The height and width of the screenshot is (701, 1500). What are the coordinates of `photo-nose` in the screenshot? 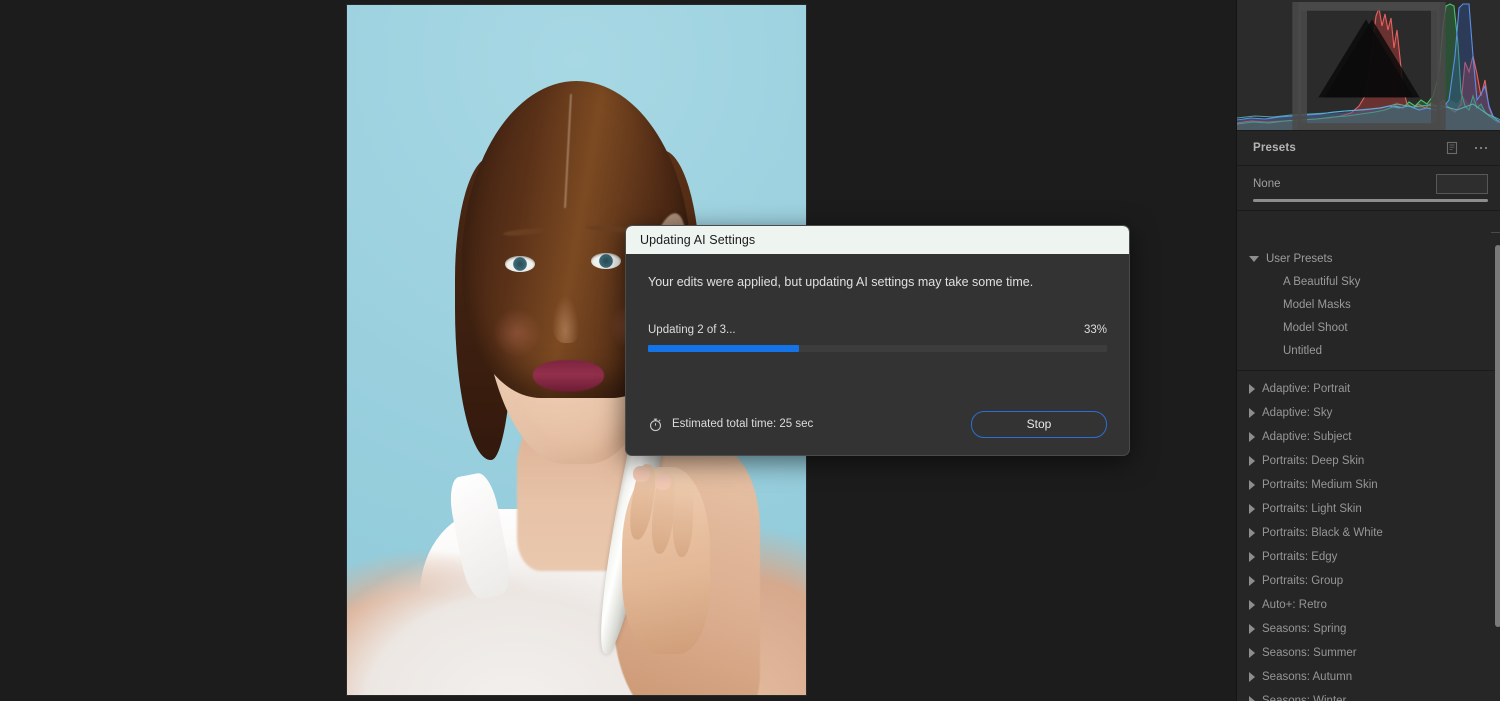 It's located at (567, 312).